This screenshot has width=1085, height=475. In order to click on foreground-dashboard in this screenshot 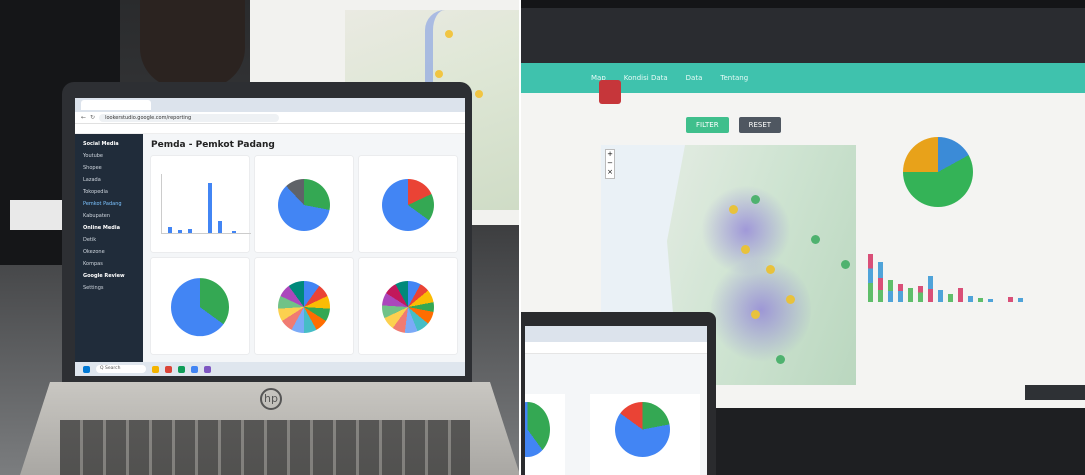, I will do `click(616, 414)`.